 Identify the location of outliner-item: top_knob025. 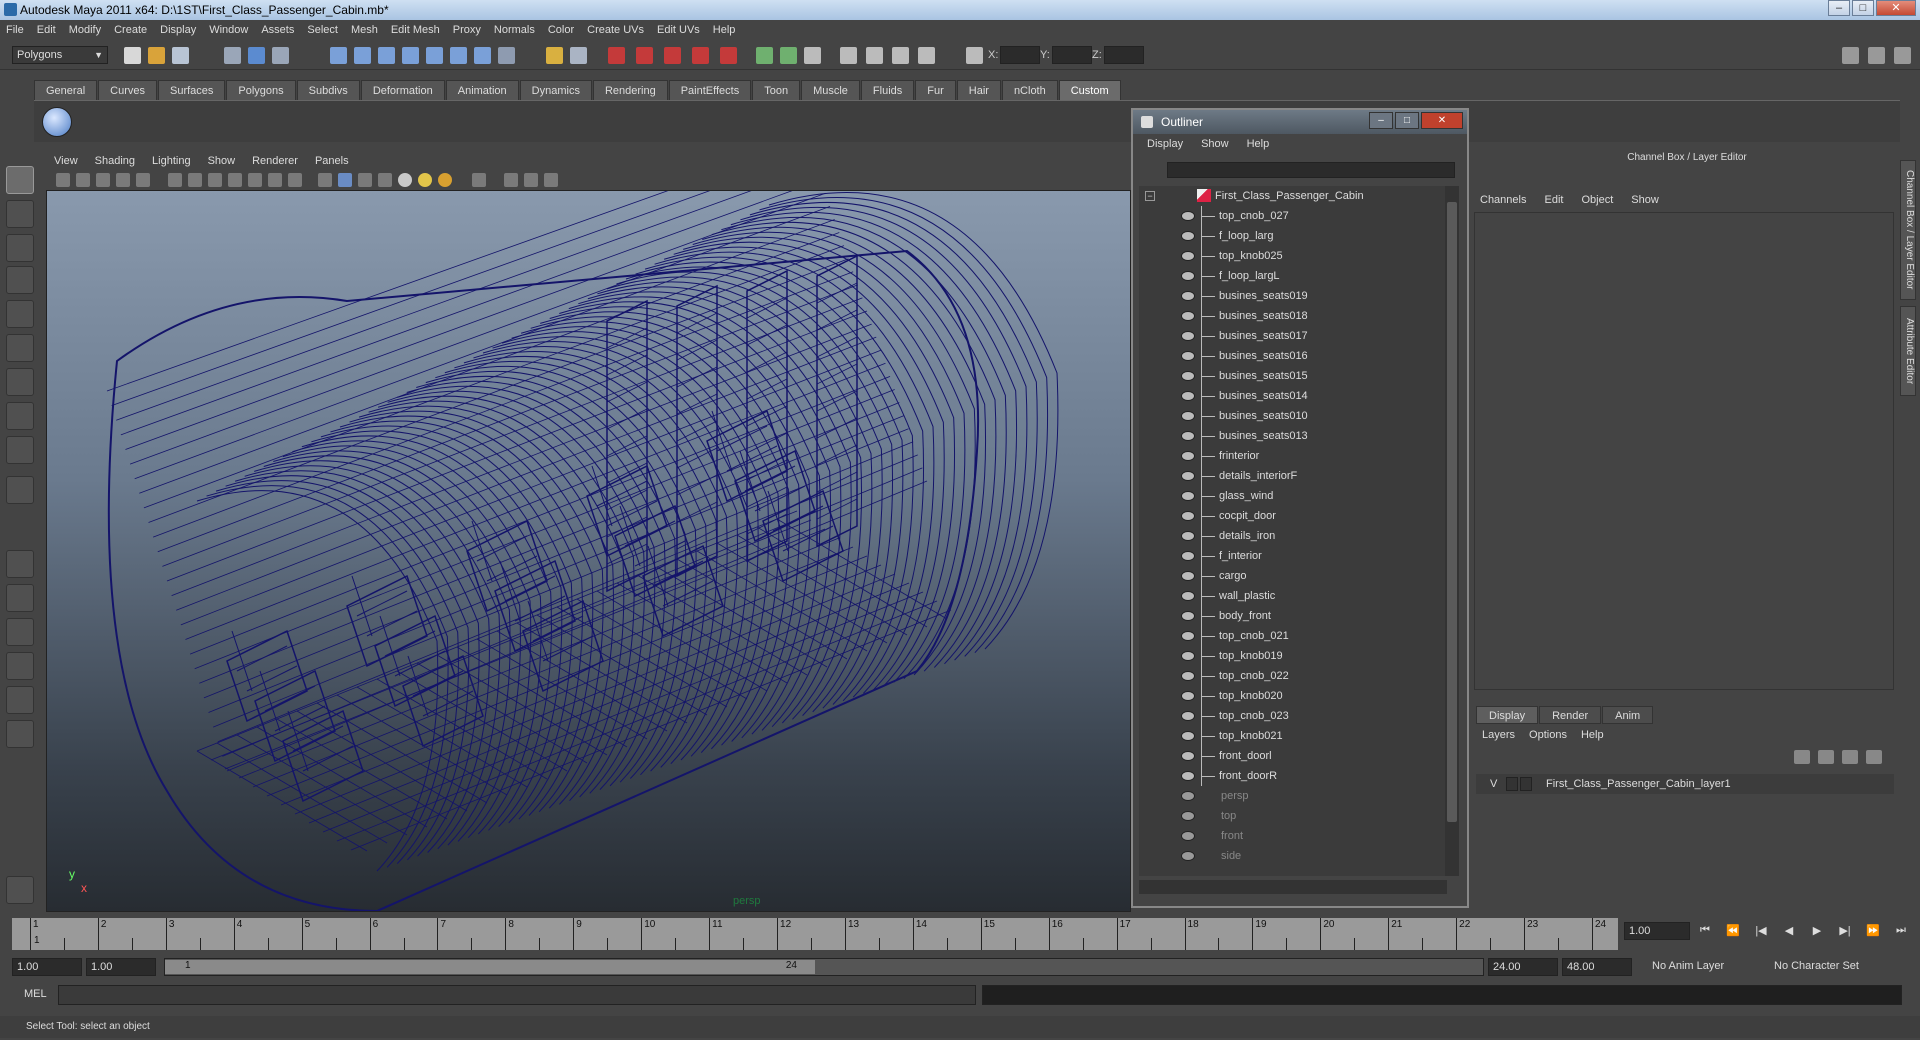
(1293, 256).